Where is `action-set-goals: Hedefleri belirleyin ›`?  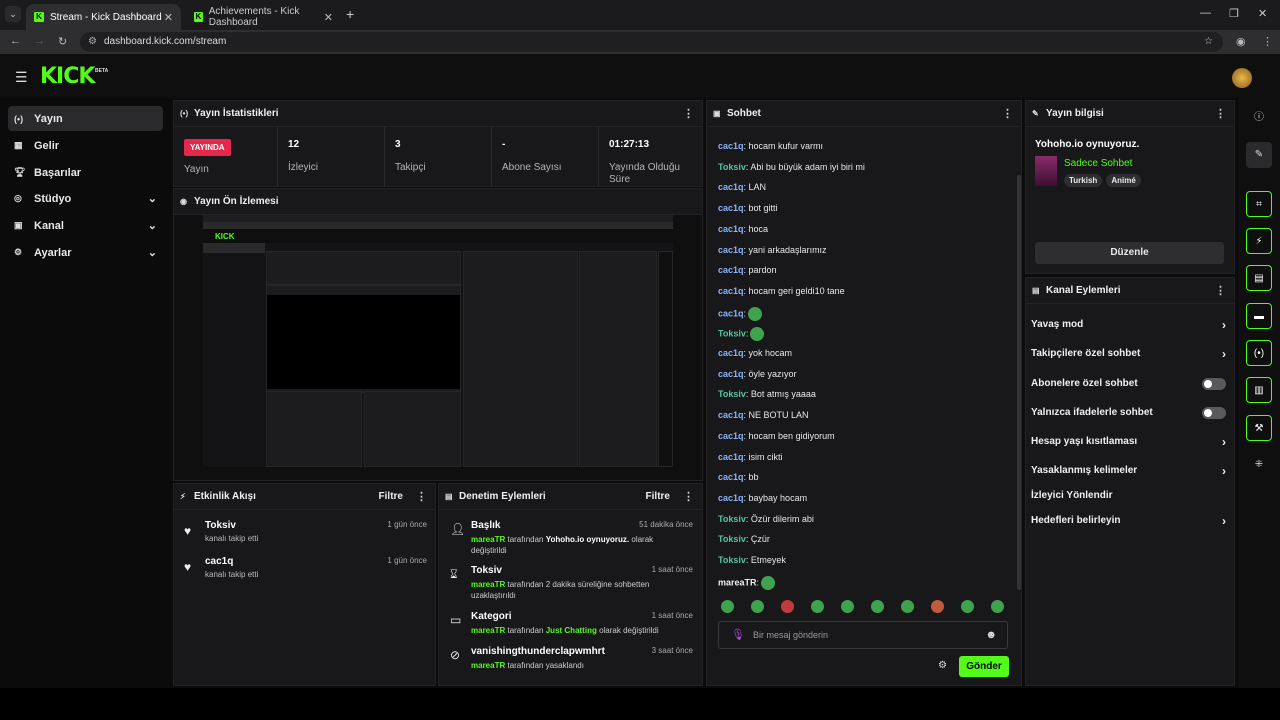 action-set-goals: Hedefleri belirleyin › is located at coordinates (1128, 521).